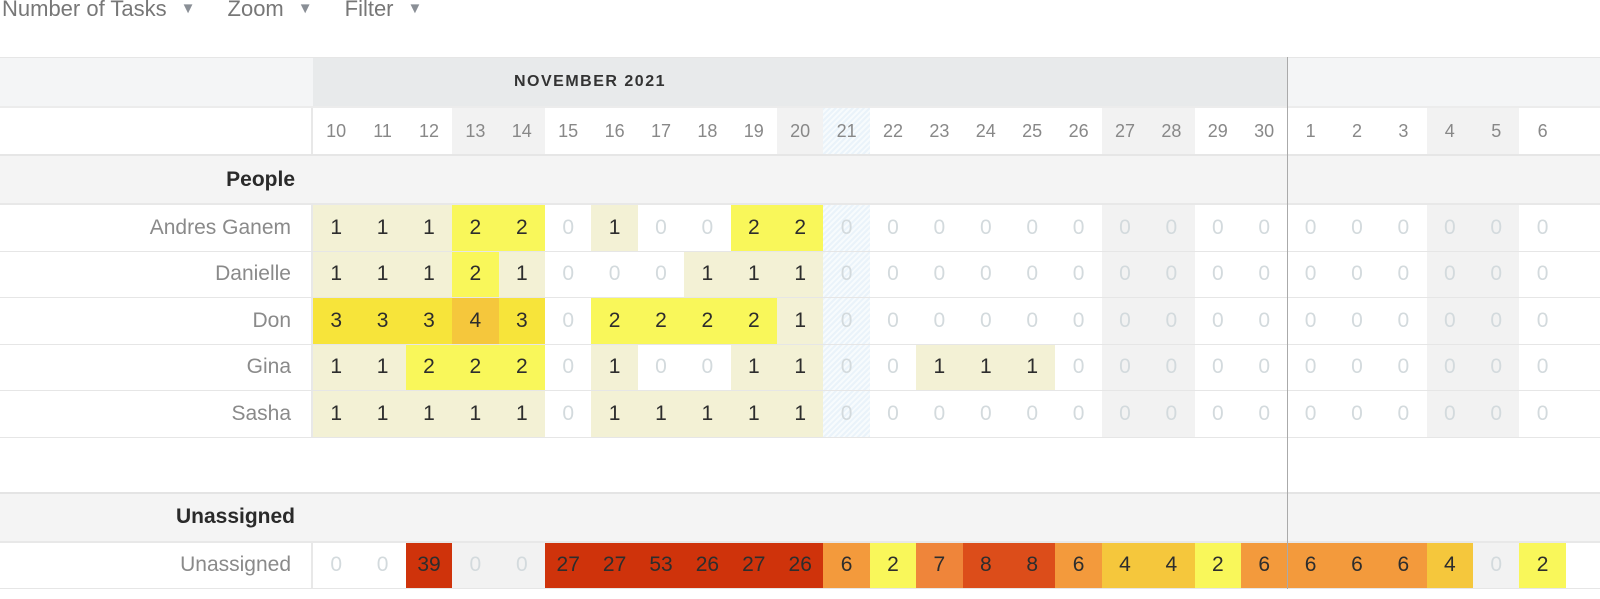  I want to click on person-name: Don, so click(271, 321).